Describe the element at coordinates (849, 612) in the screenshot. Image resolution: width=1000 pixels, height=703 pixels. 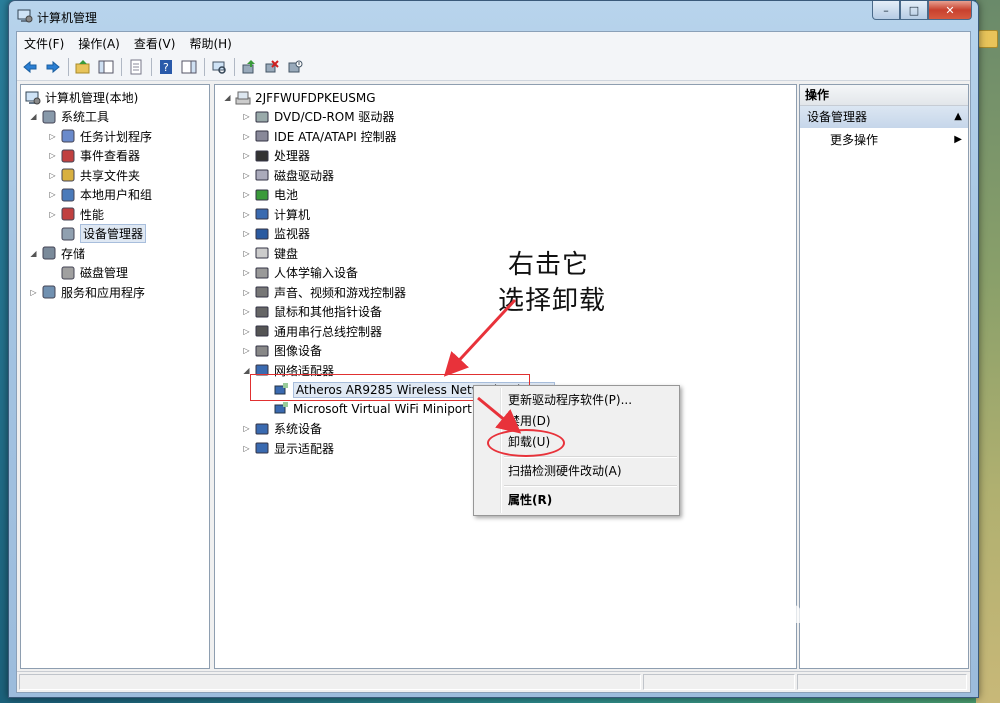
I see `watermark-logo-text: Baidu 经验` at that location.